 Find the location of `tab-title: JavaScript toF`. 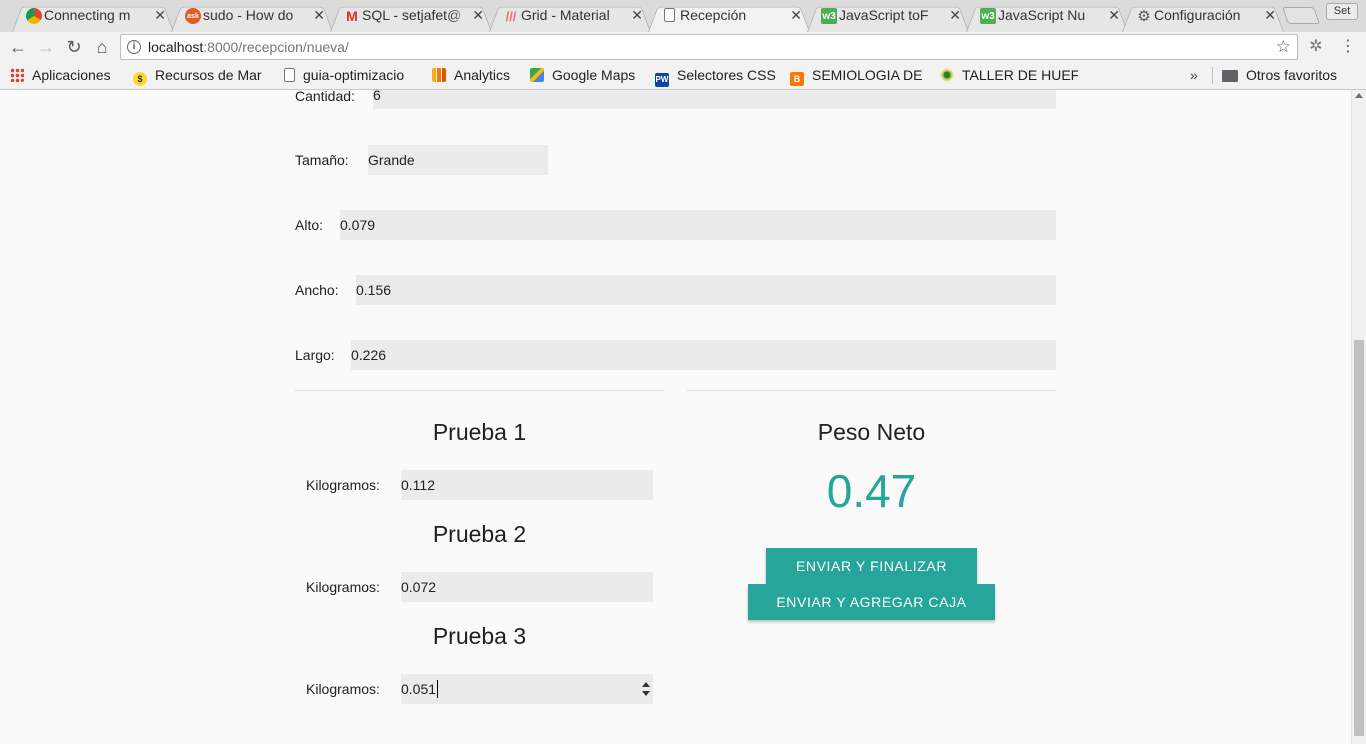

tab-title: JavaScript toF is located at coordinates (884, 15).